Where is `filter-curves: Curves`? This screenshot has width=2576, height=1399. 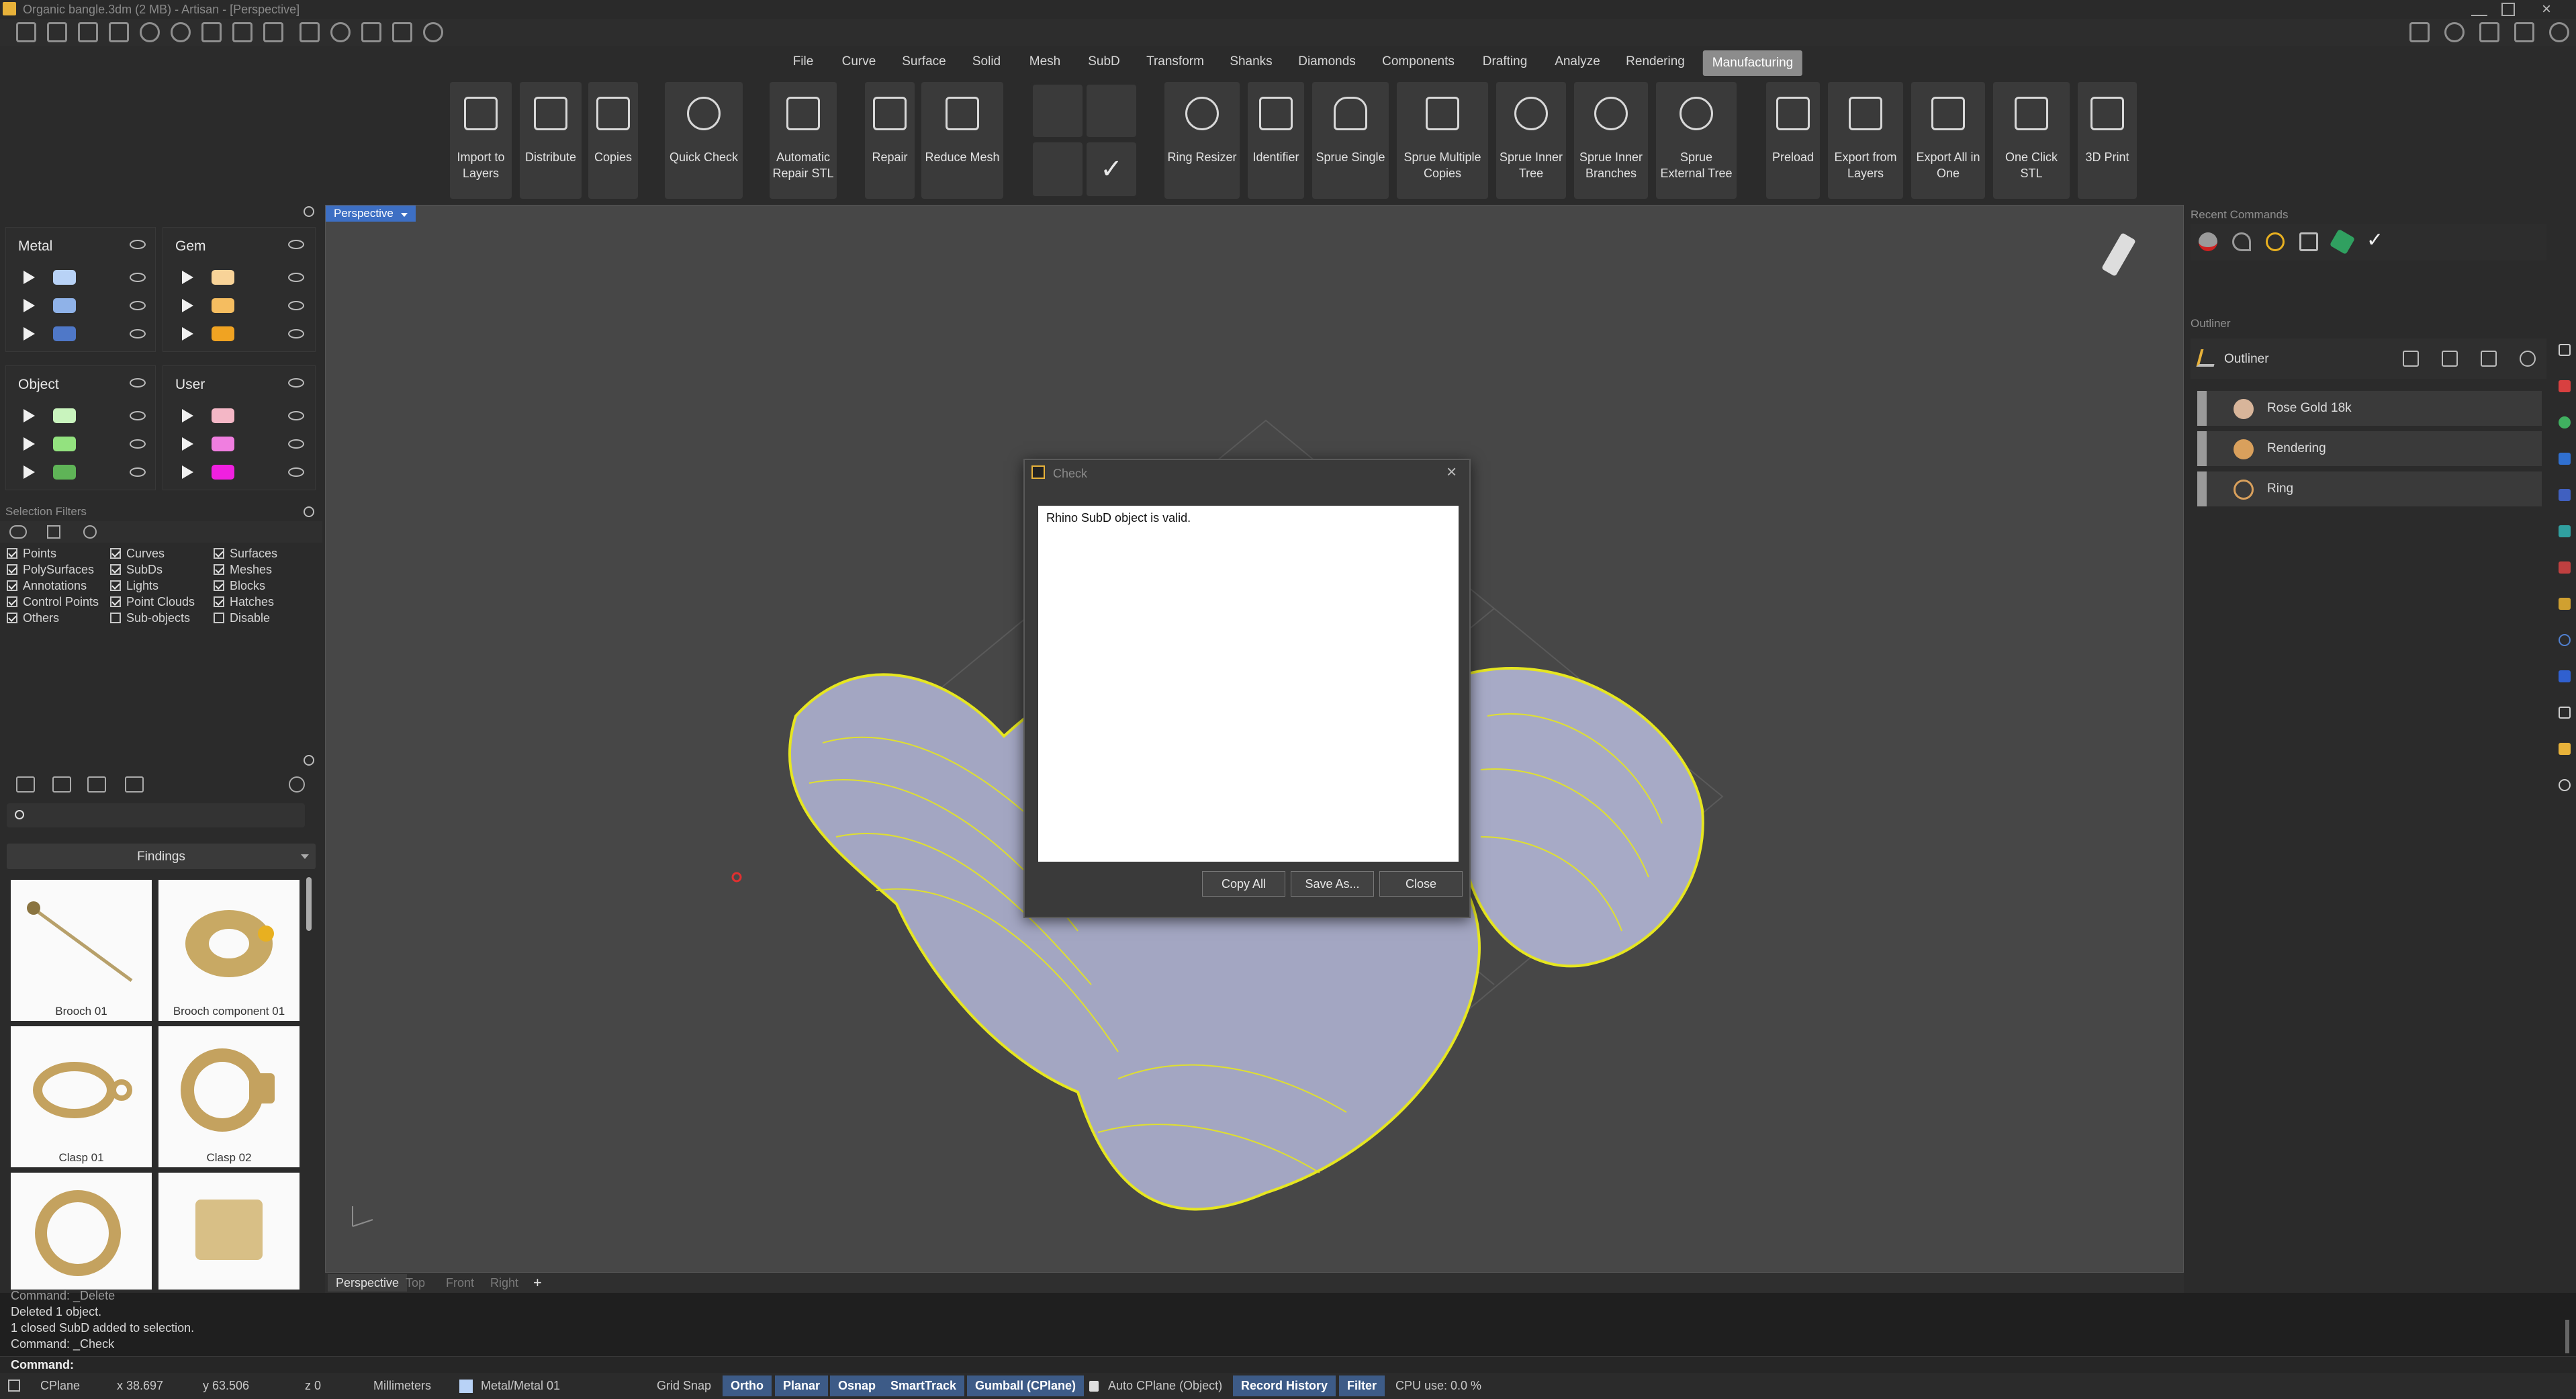 filter-curves: Curves is located at coordinates (137, 554).